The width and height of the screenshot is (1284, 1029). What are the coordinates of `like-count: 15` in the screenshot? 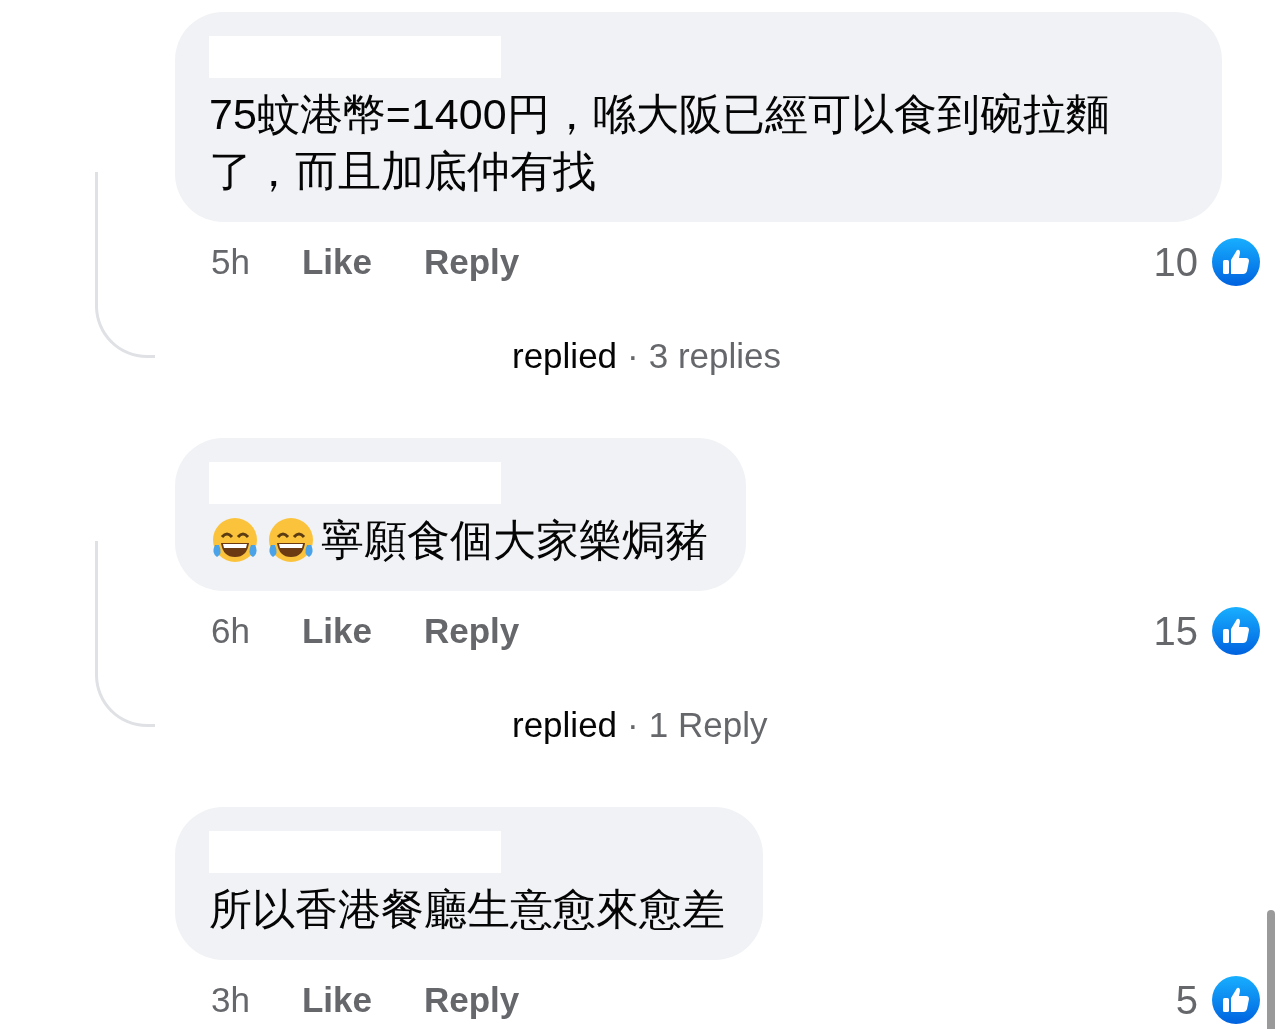 It's located at (1175, 631).